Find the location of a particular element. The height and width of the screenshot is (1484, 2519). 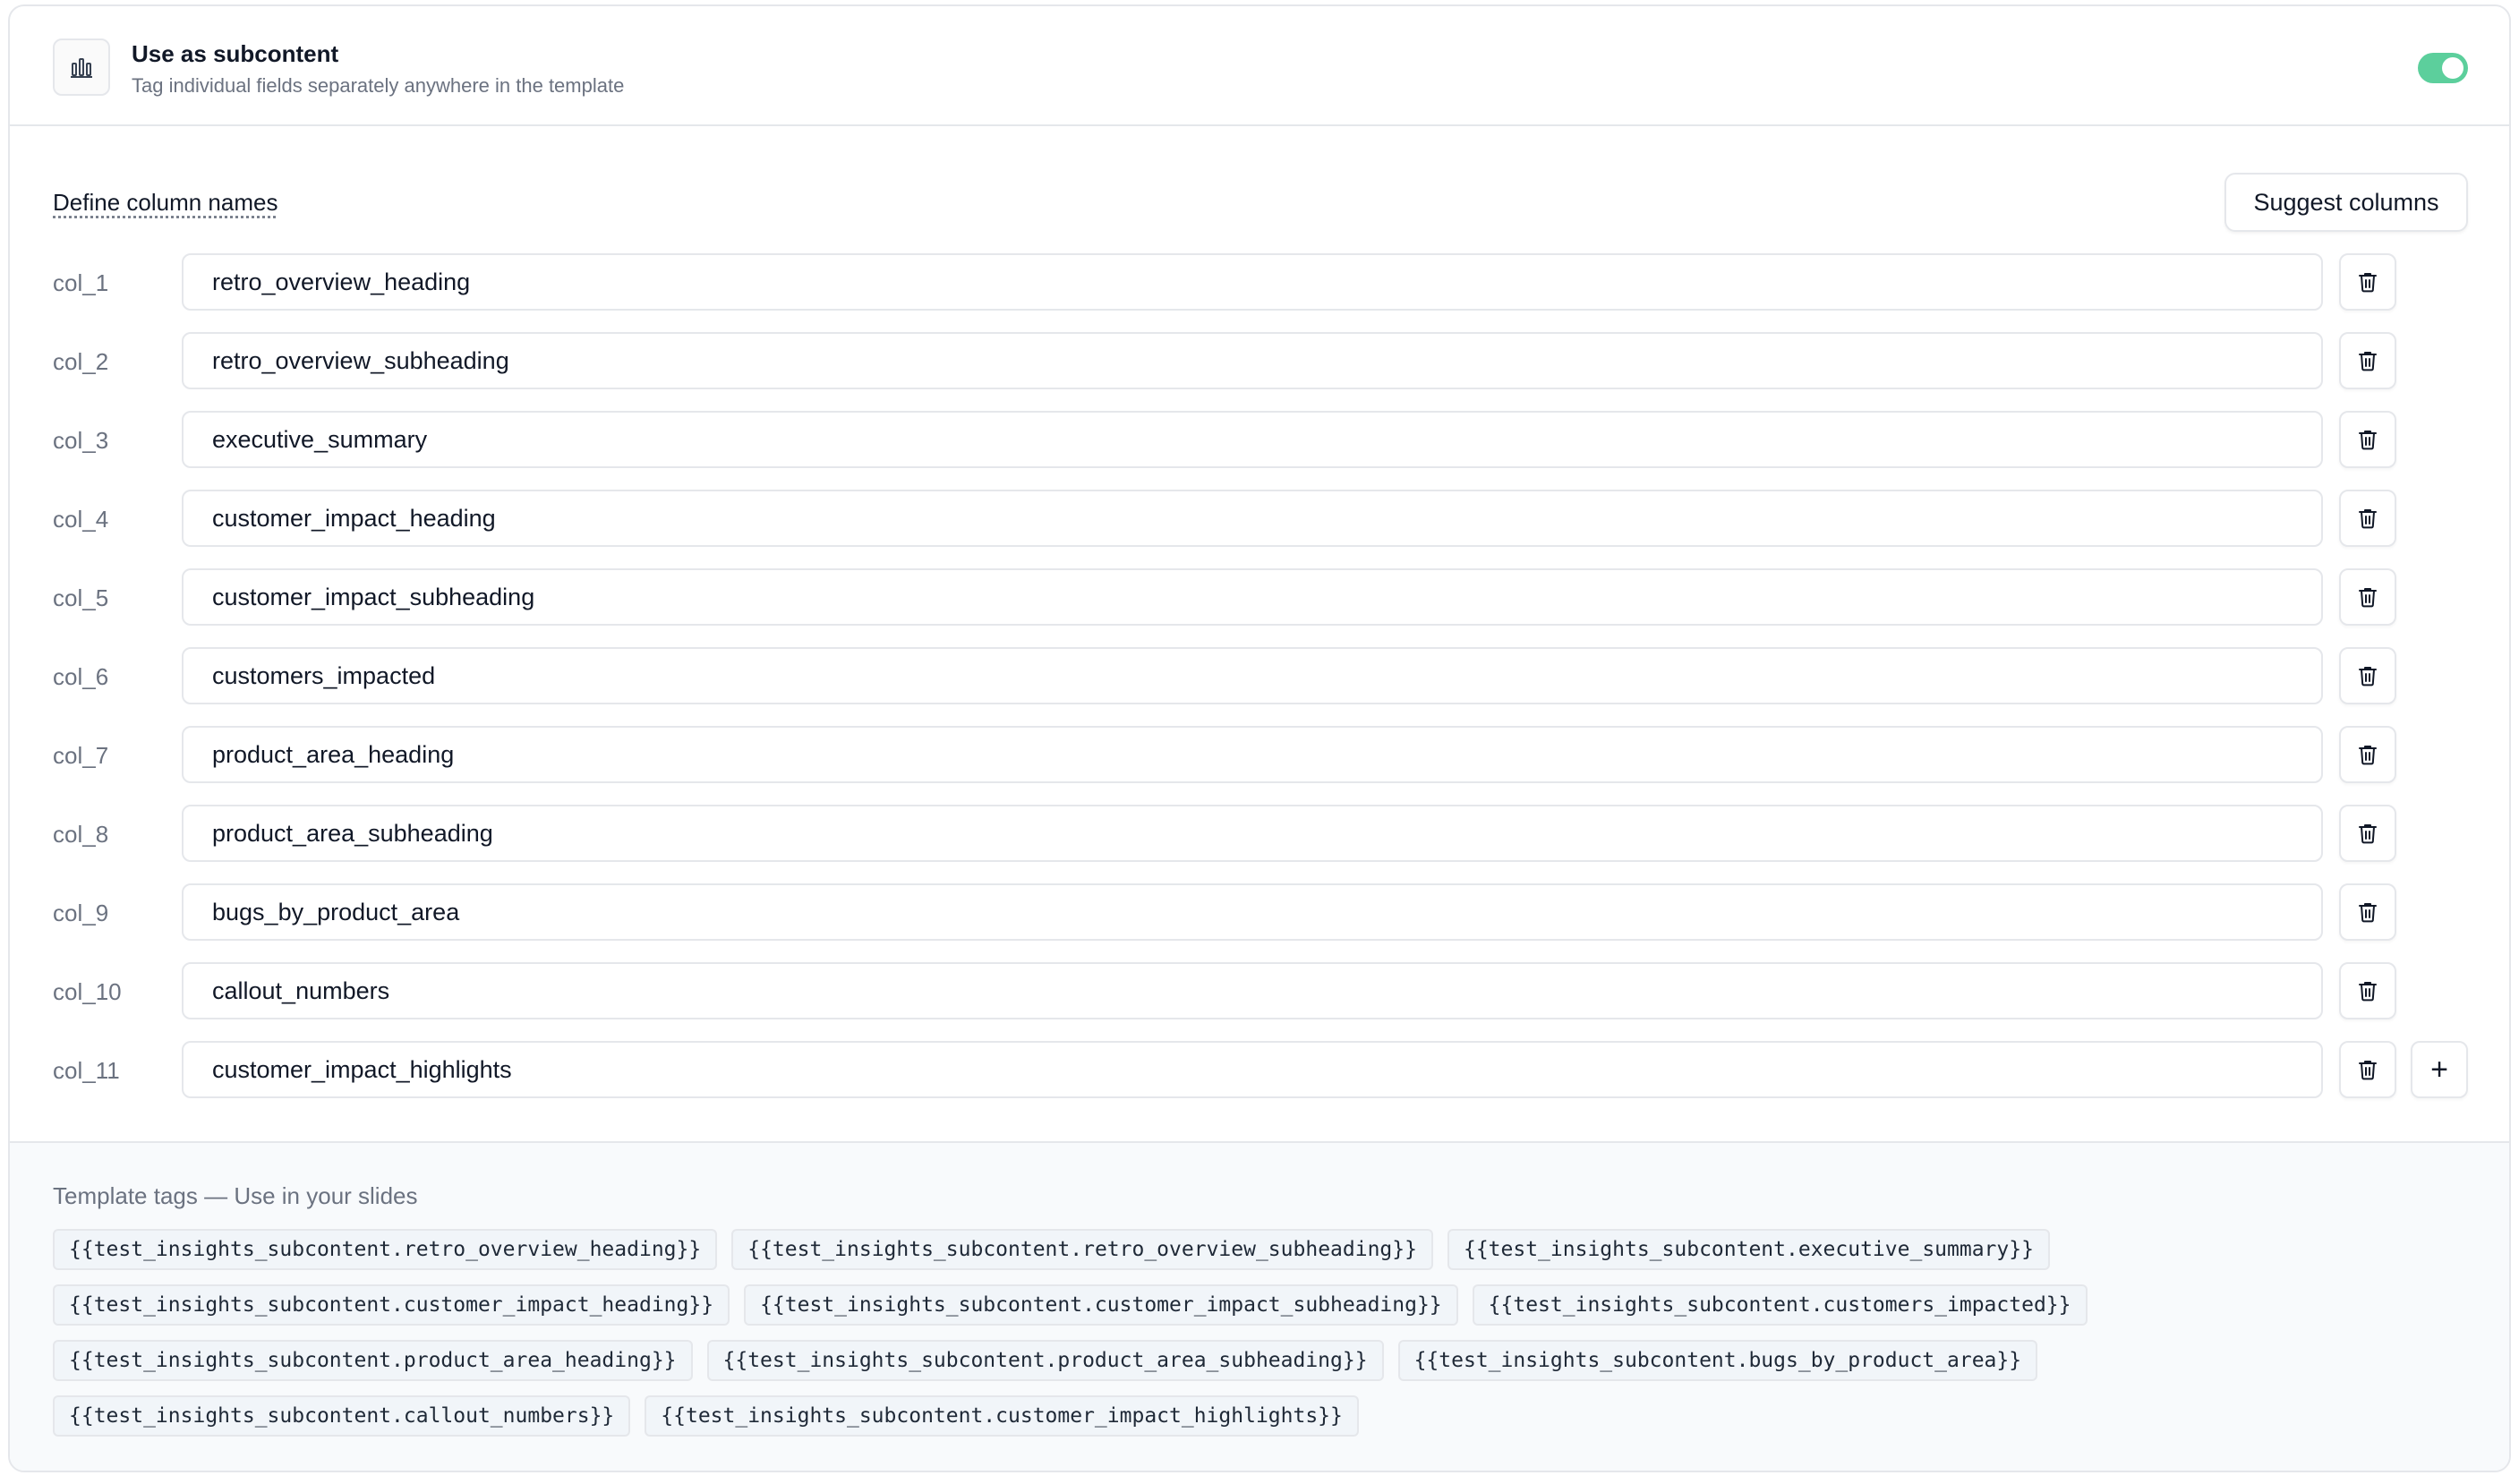

suggest-columns-button: Suggest columns is located at coordinates (2346, 202).